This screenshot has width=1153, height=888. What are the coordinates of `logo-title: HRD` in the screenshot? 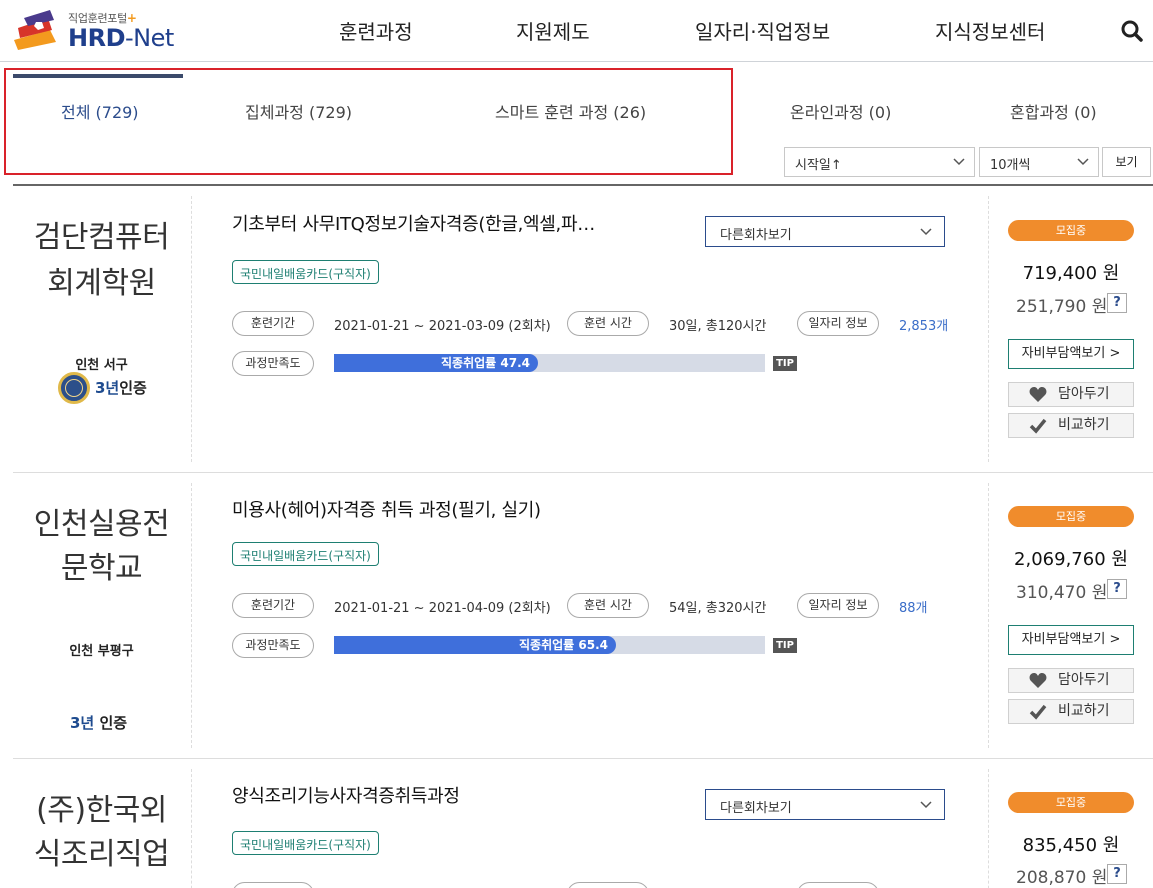 It's located at (97, 38).